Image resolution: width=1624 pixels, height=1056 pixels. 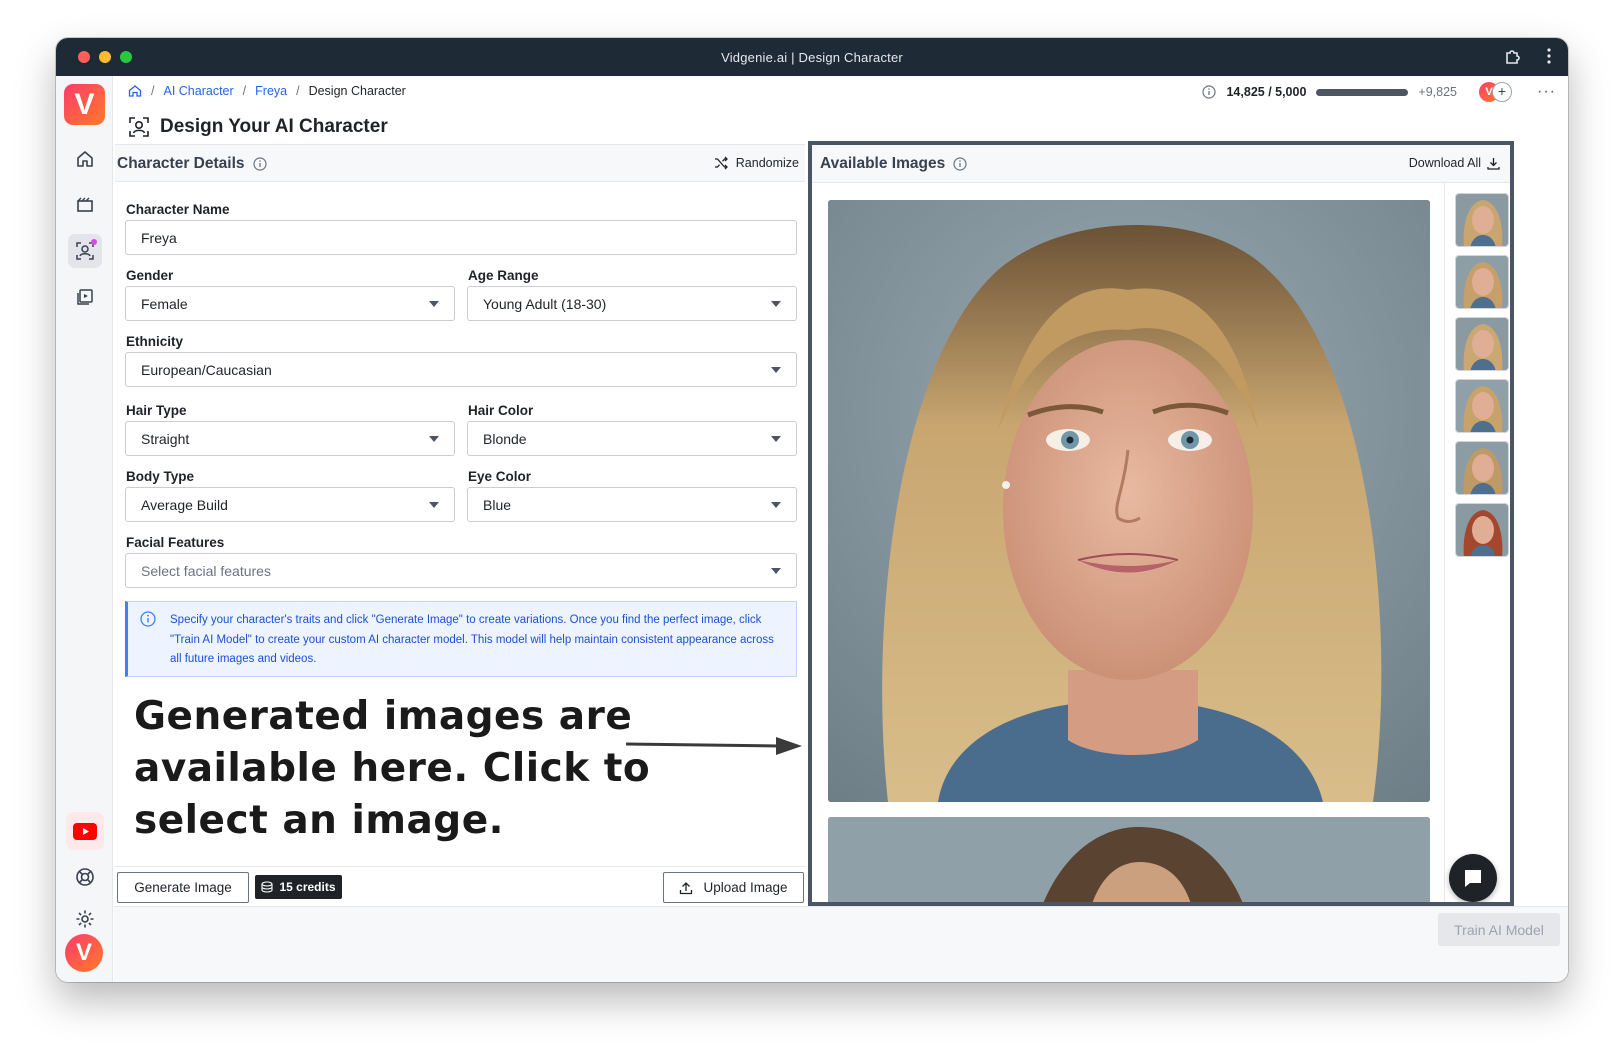 I want to click on chat-bubble-icon, so click(x=1473, y=878).